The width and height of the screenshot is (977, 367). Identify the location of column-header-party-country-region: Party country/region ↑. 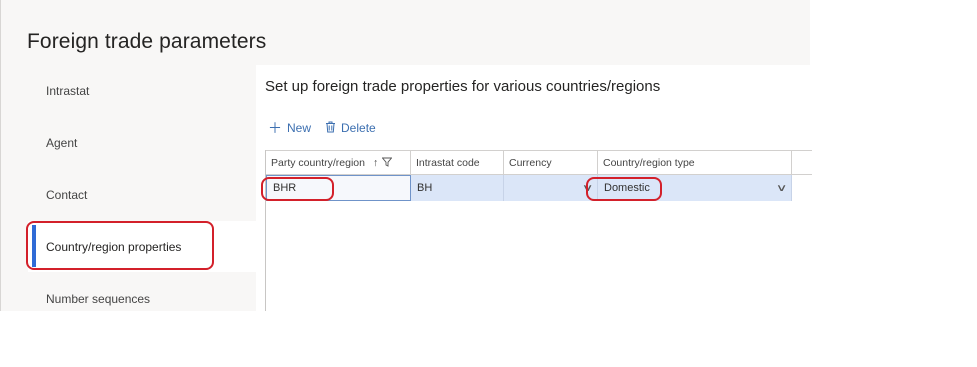
(338, 163).